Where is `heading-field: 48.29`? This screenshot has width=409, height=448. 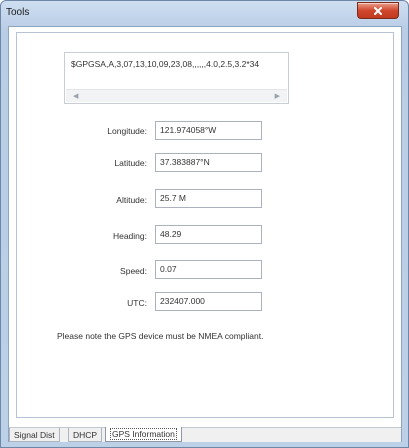 heading-field: 48.29 is located at coordinates (208, 234).